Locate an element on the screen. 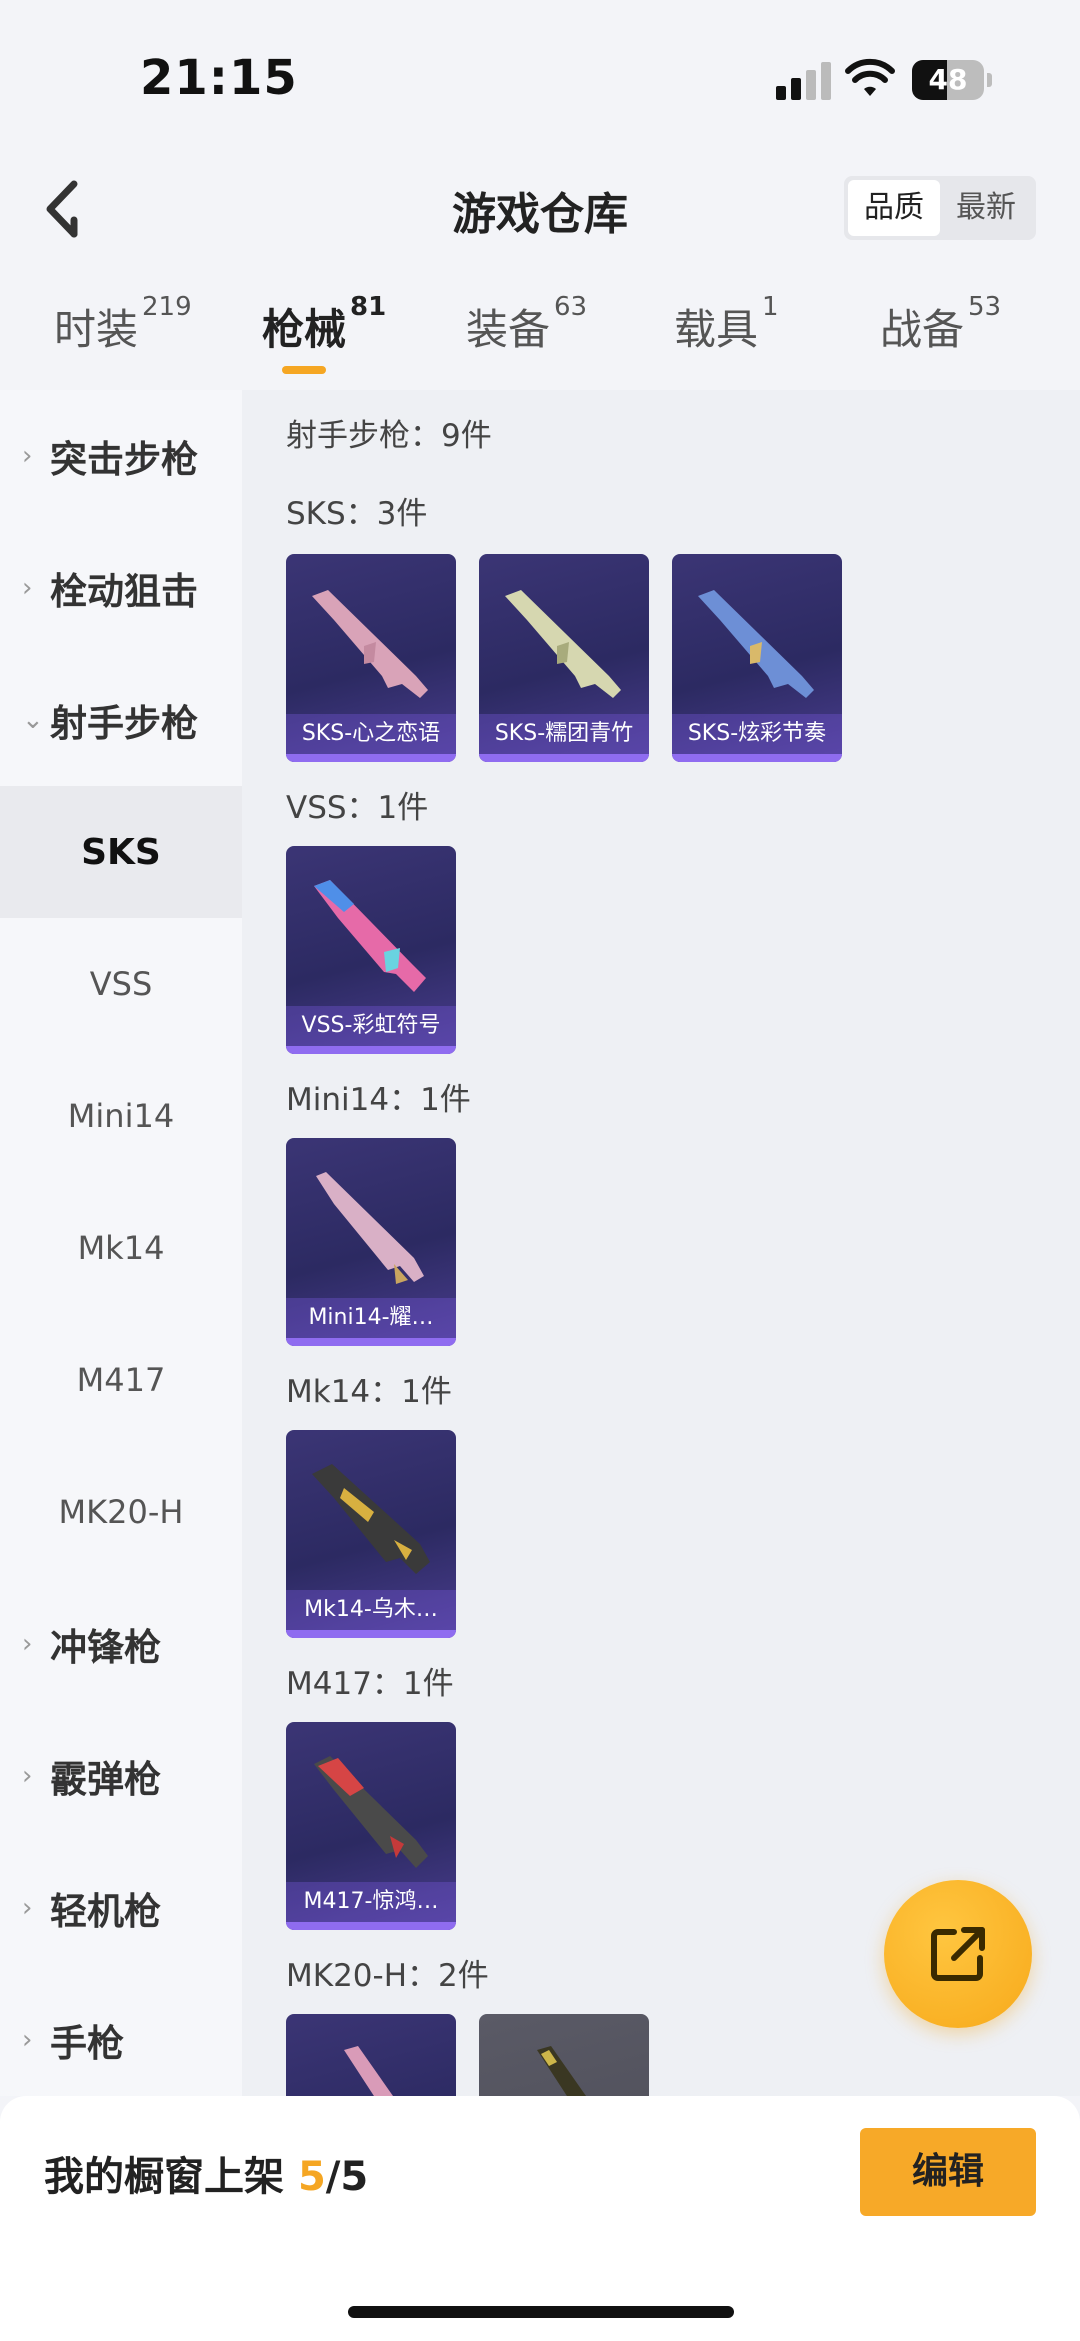 This screenshot has width=1080, height=2341. showcase-current: 5 is located at coordinates (311, 2177).